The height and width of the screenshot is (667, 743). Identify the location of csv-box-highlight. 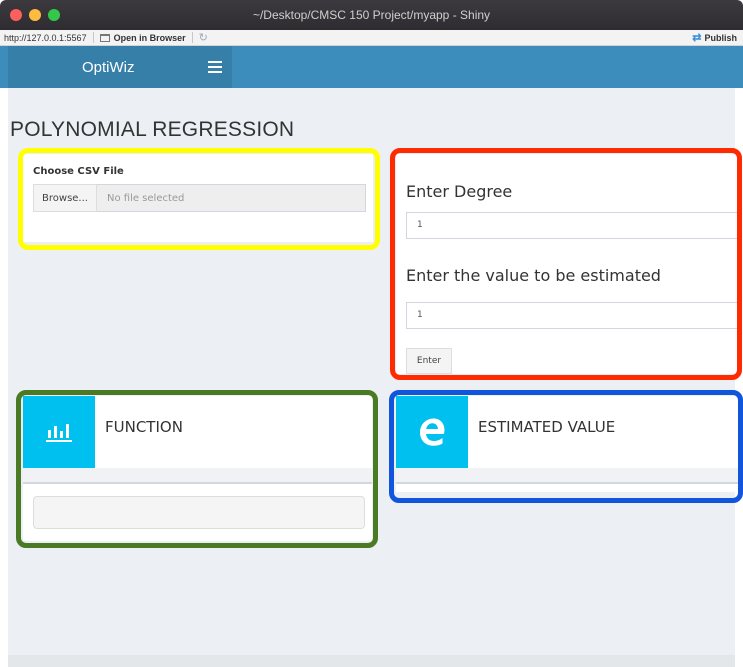
(199, 199).